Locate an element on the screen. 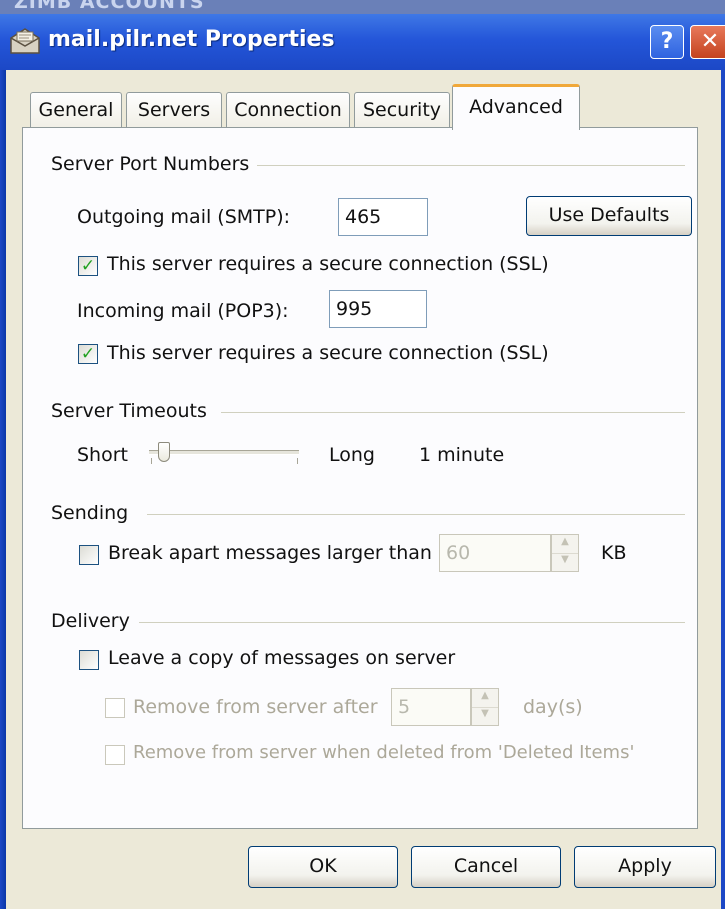 The height and width of the screenshot is (909, 725). cancel-button: Cancel is located at coordinates (486, 867).